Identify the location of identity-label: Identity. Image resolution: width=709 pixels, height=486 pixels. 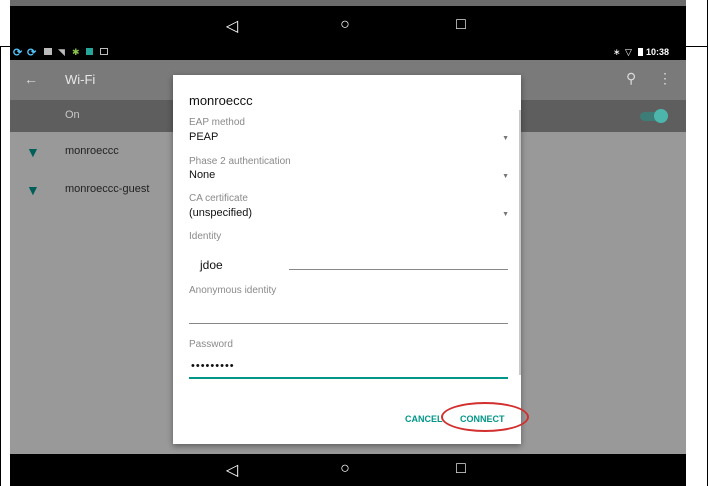
(205, 236).